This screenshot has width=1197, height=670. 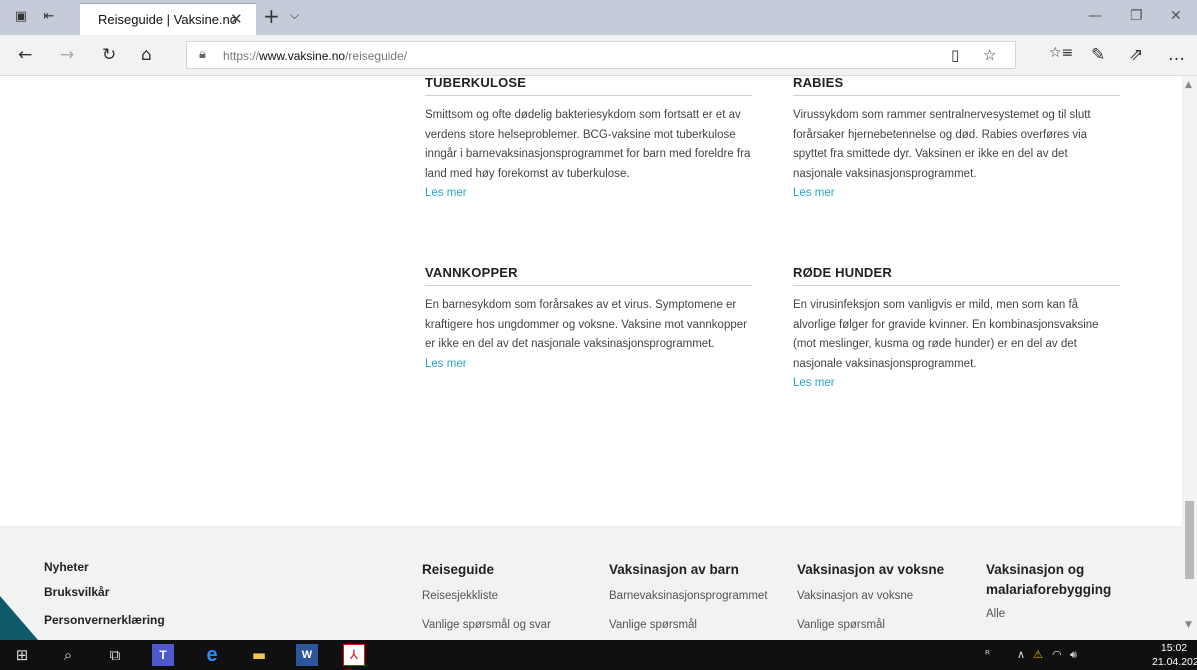 What do you see at coordinates (202, 54) in the screenshot?
I see `lock-icon: 🔒︎` at bounding box center [202, 54].